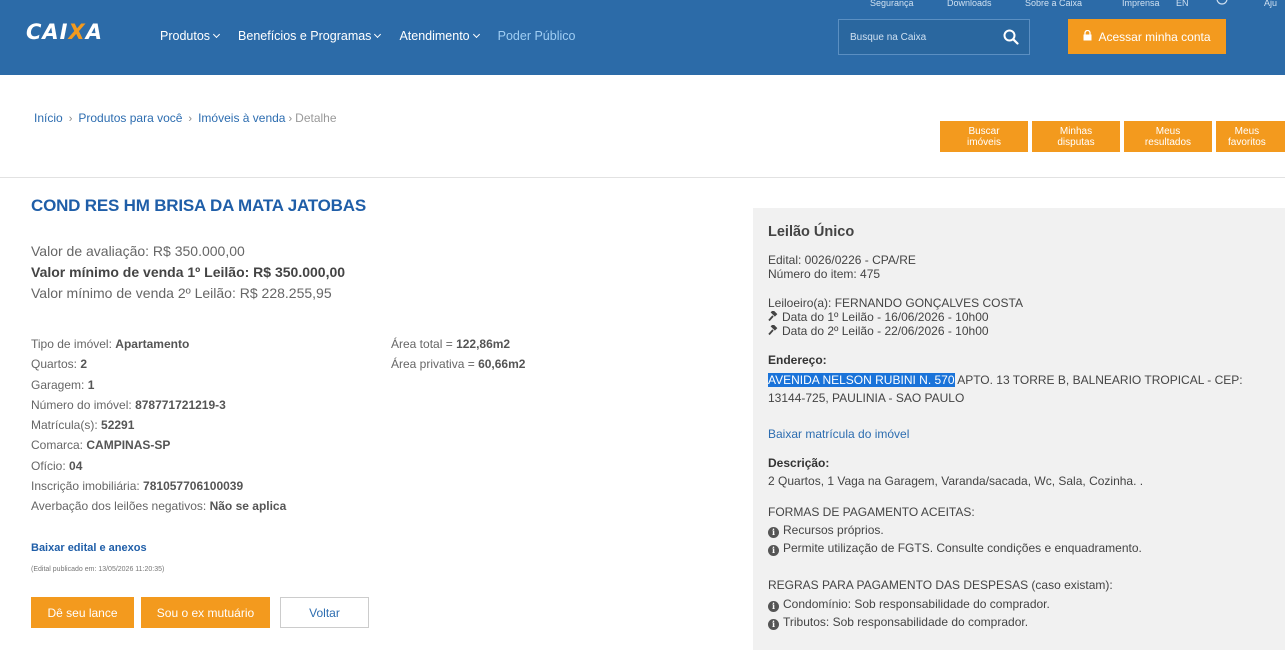  What do you see at coordinates (1011, 37) in the screenshot?
I see `search-icon` at bounding box center [1011, 37].